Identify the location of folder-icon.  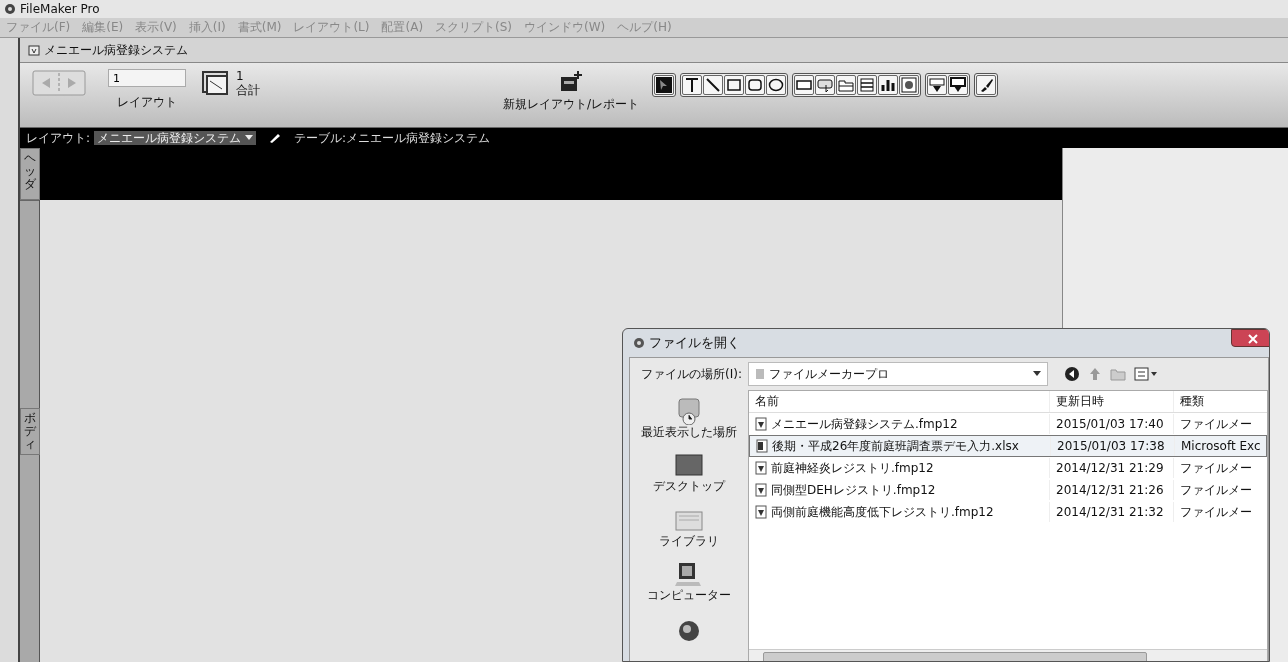
(760, 374).